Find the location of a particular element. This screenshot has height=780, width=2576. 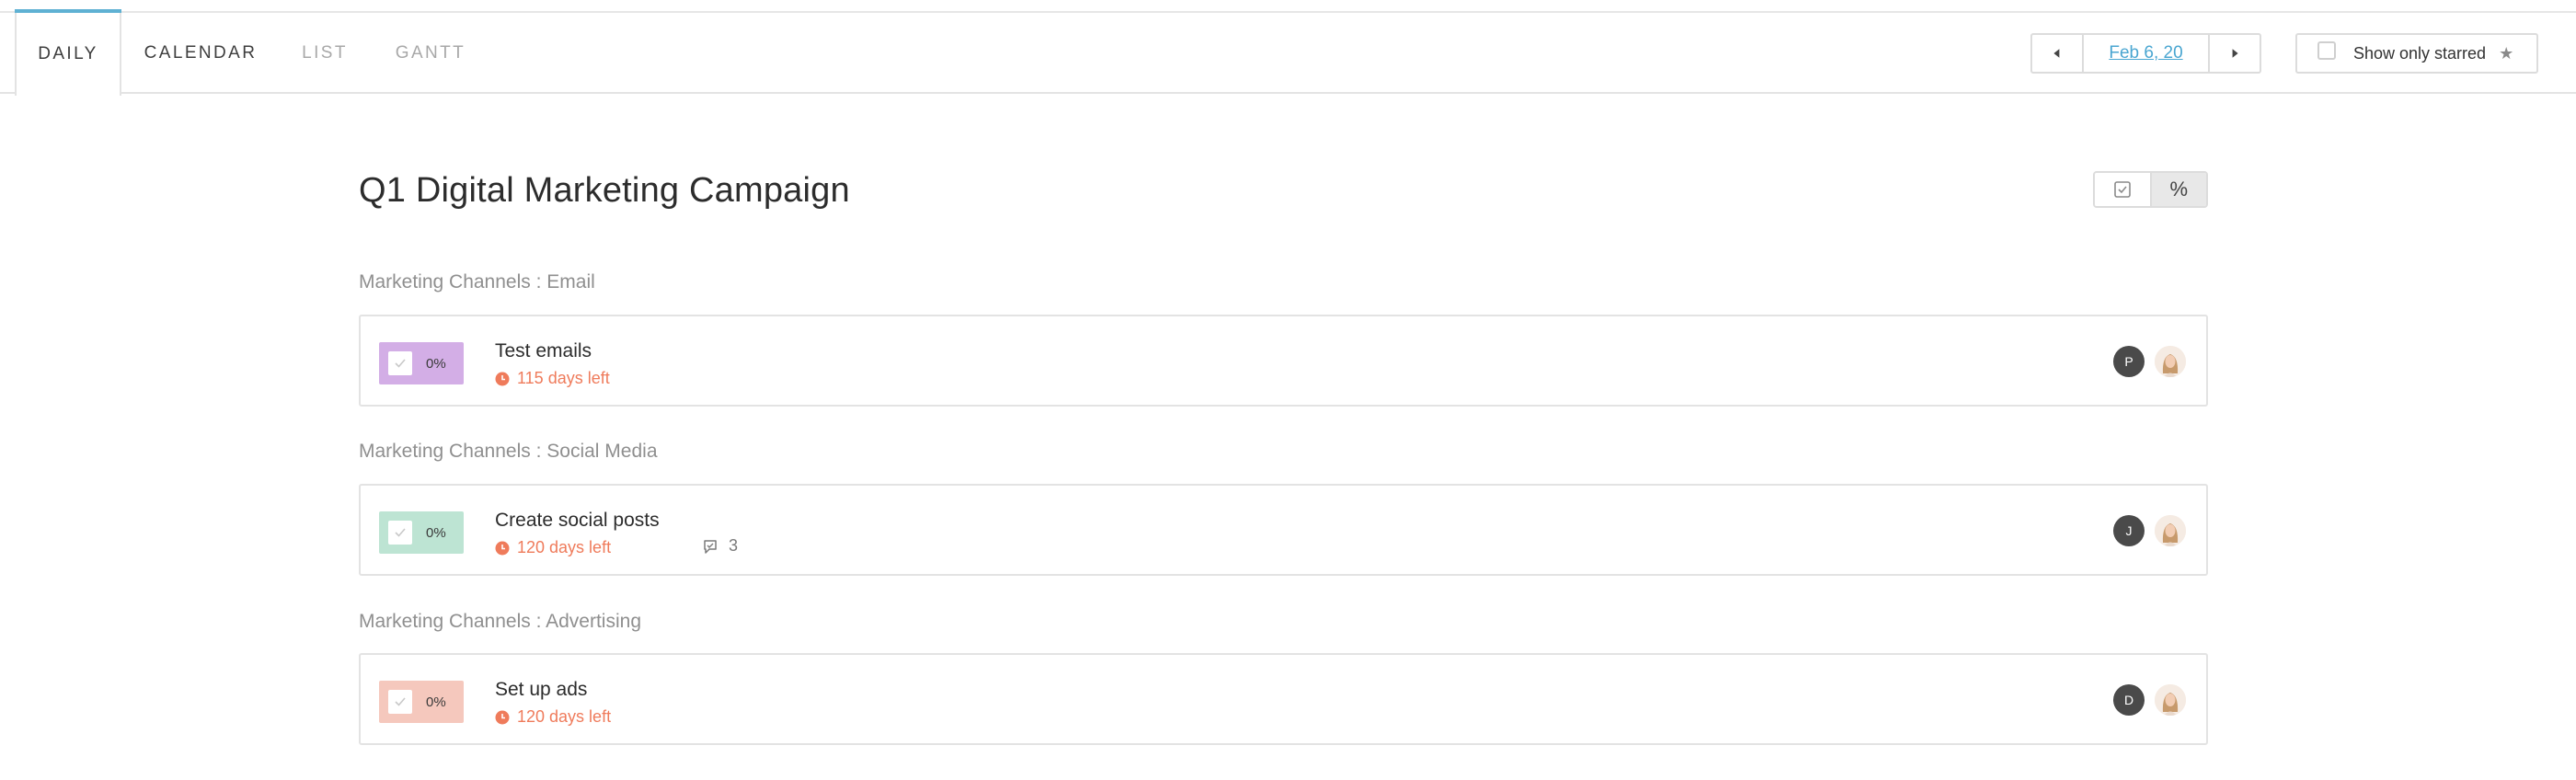

tab-calendar: CALENDAR is located at coordinates (200, 53).